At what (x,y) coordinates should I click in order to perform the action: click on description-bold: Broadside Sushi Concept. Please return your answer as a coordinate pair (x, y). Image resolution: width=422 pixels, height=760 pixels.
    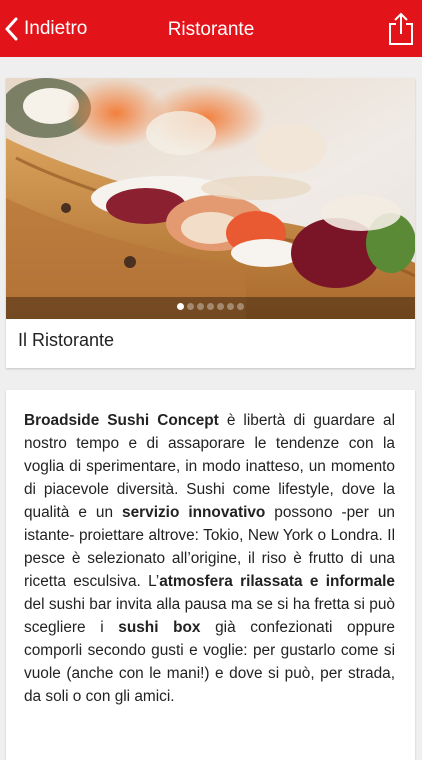
    Looking at the image, I should click on (121, 420).